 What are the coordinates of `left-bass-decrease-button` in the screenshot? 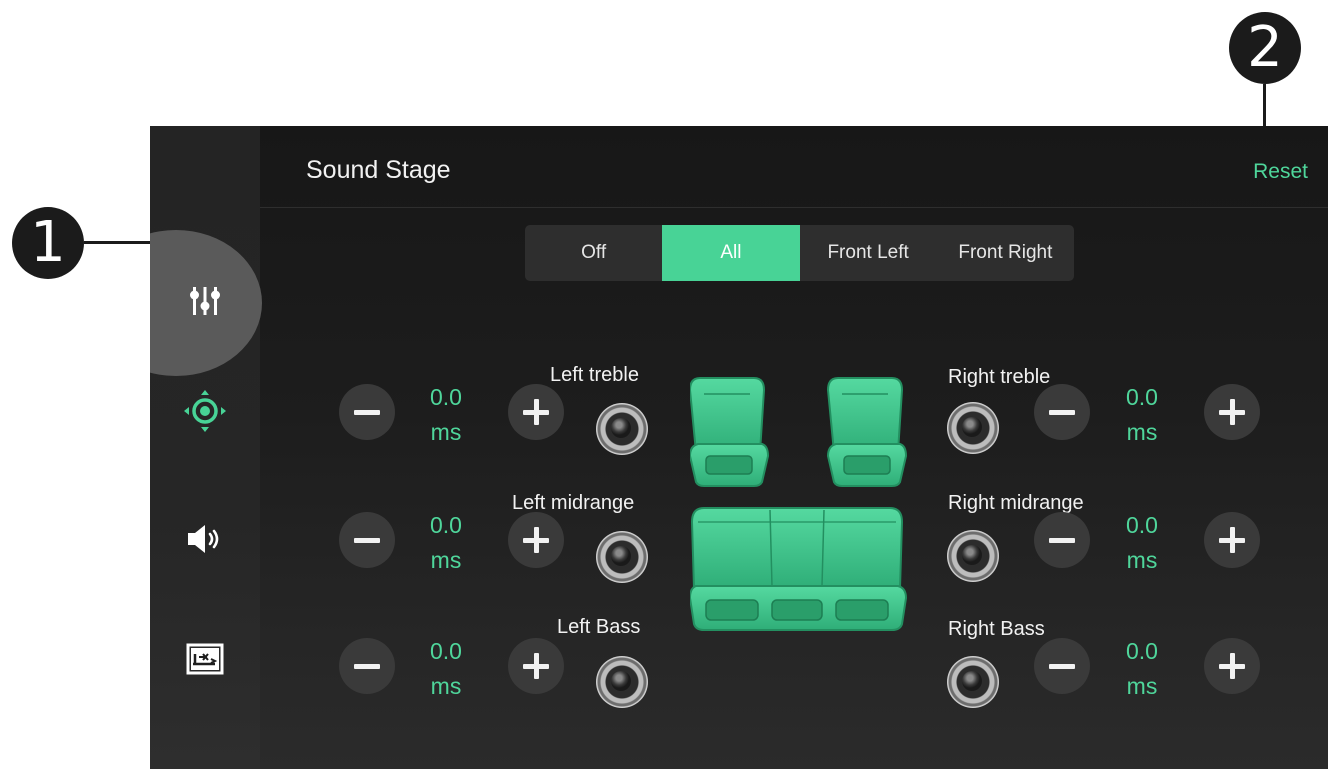 It's located at (367, 666).